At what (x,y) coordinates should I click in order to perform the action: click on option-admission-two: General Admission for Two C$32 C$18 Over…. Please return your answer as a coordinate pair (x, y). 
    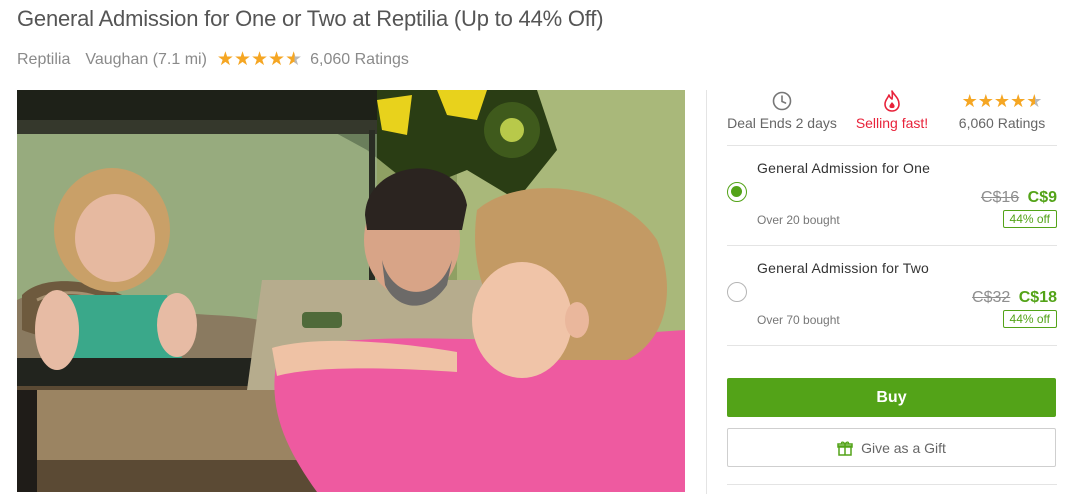
    Looking at the image, I should click on (892, 296).